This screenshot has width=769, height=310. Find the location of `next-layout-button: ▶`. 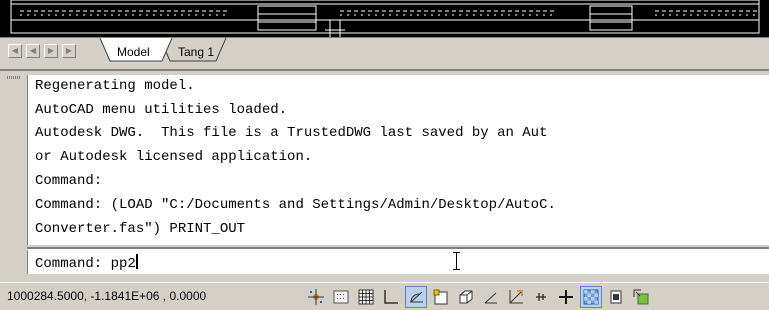

next-layout-button: ▶ is located at coordinates (51, 51).